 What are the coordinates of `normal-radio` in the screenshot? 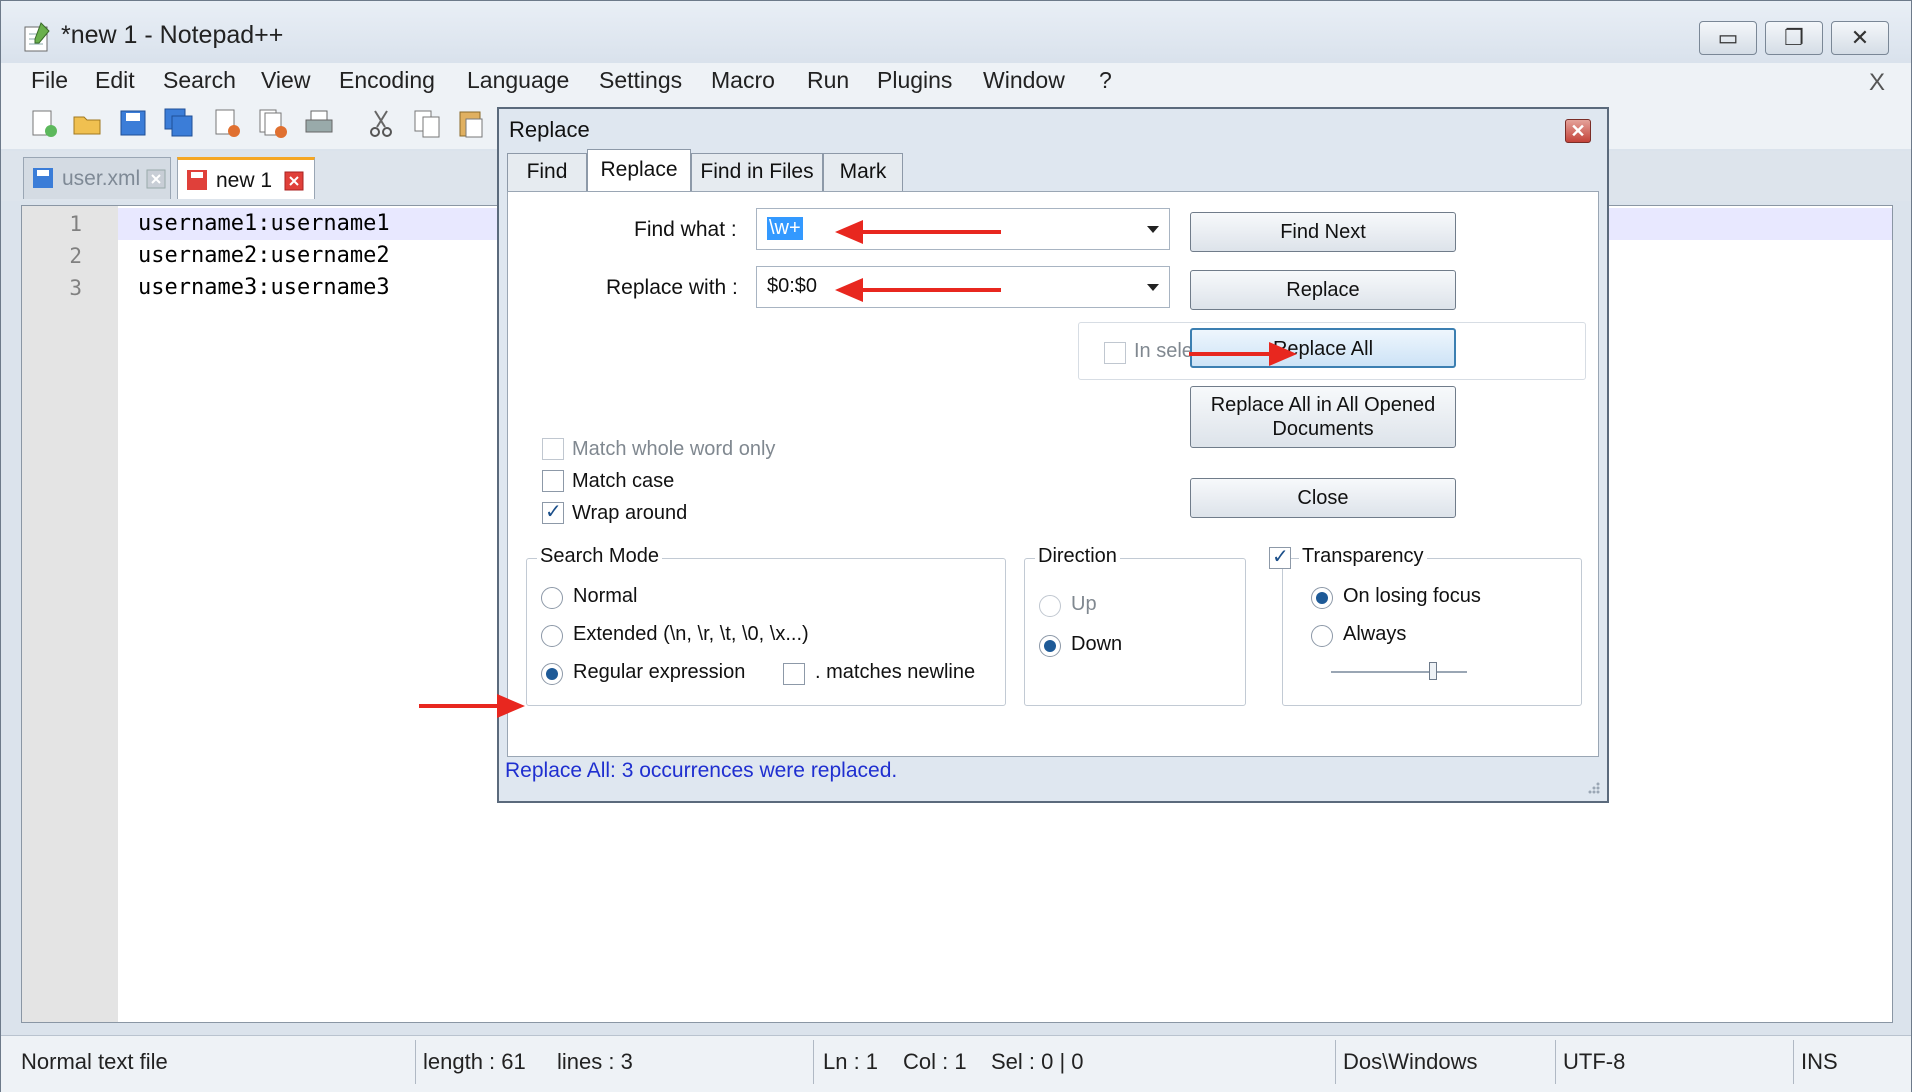 It's located at (552, 598).